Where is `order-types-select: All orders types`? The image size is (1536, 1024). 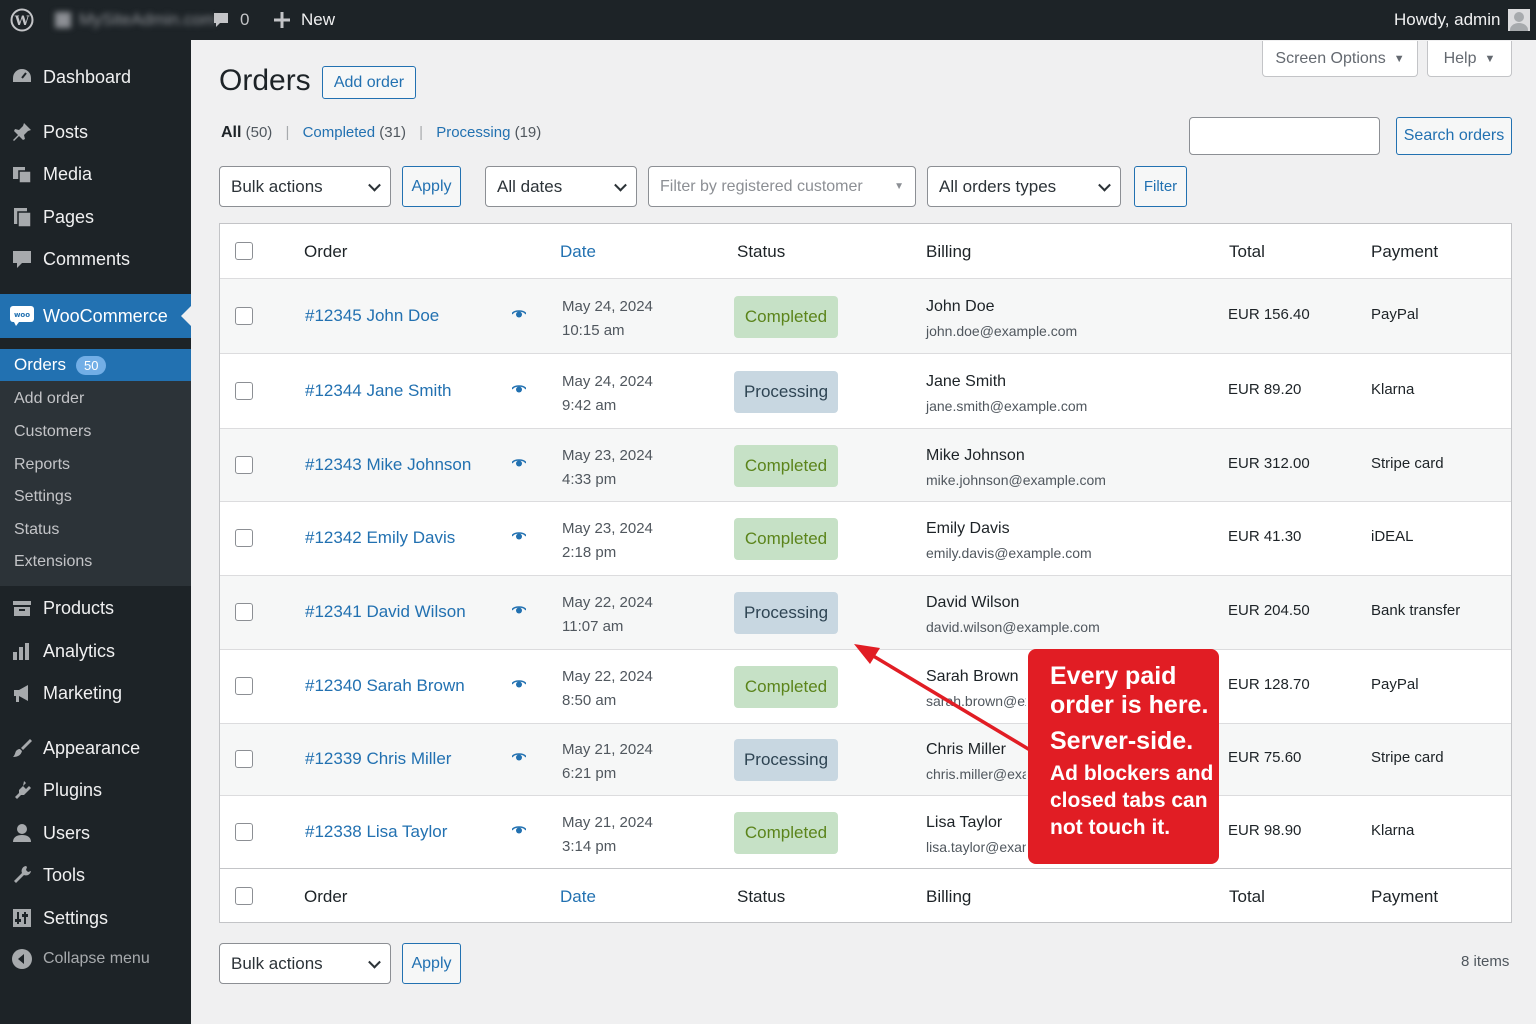
order-types-select: All orders types is located at coordinates (1024, 186).